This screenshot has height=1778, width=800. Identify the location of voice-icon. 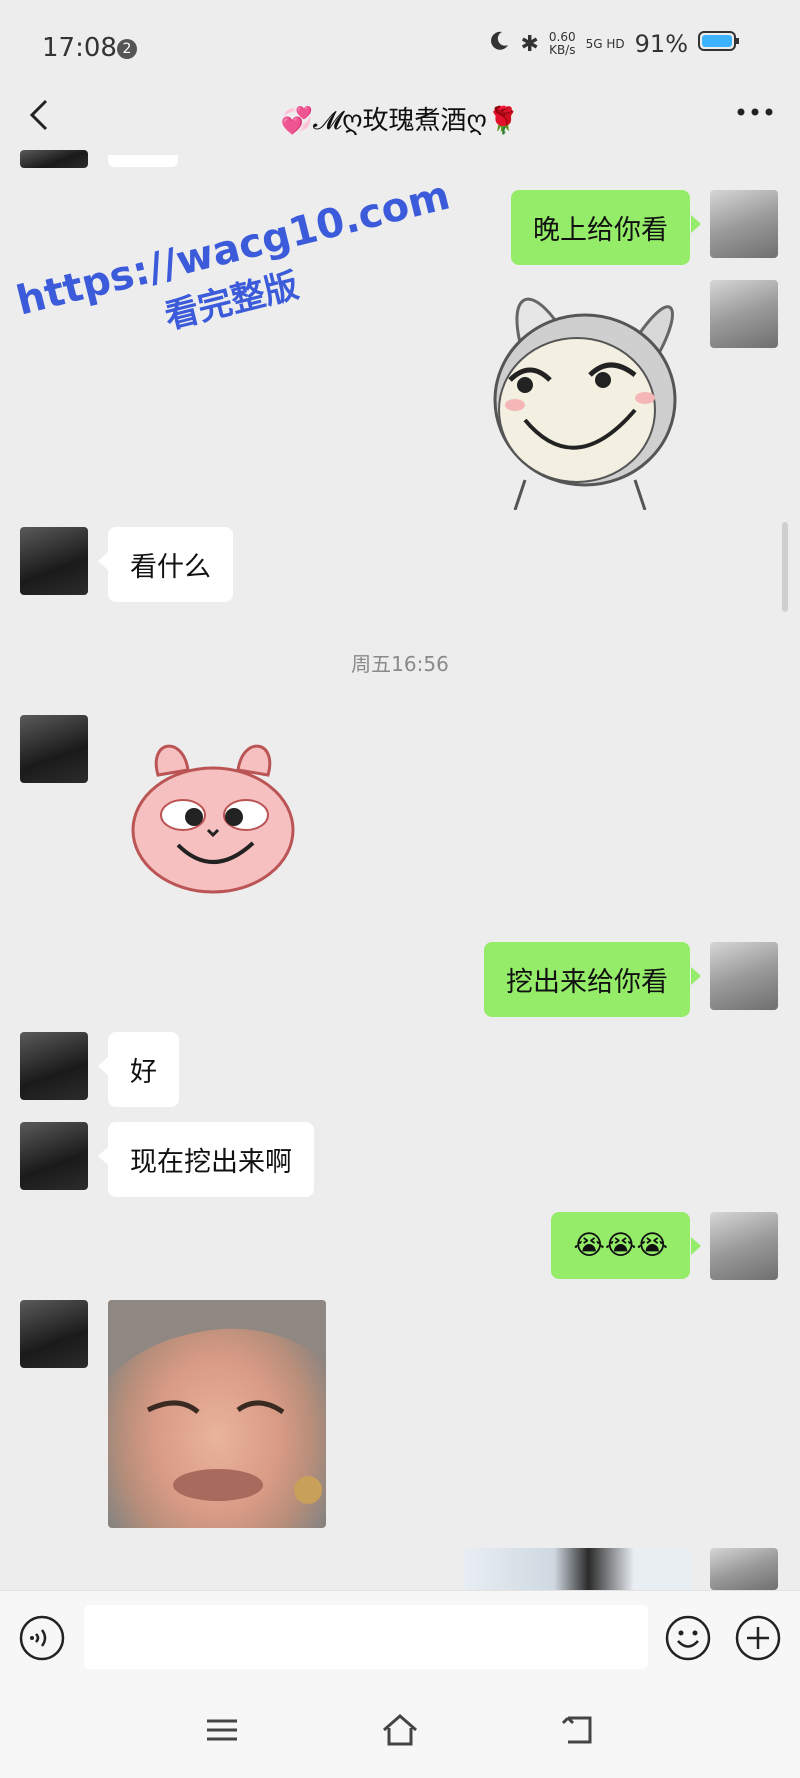
(42, 1638).